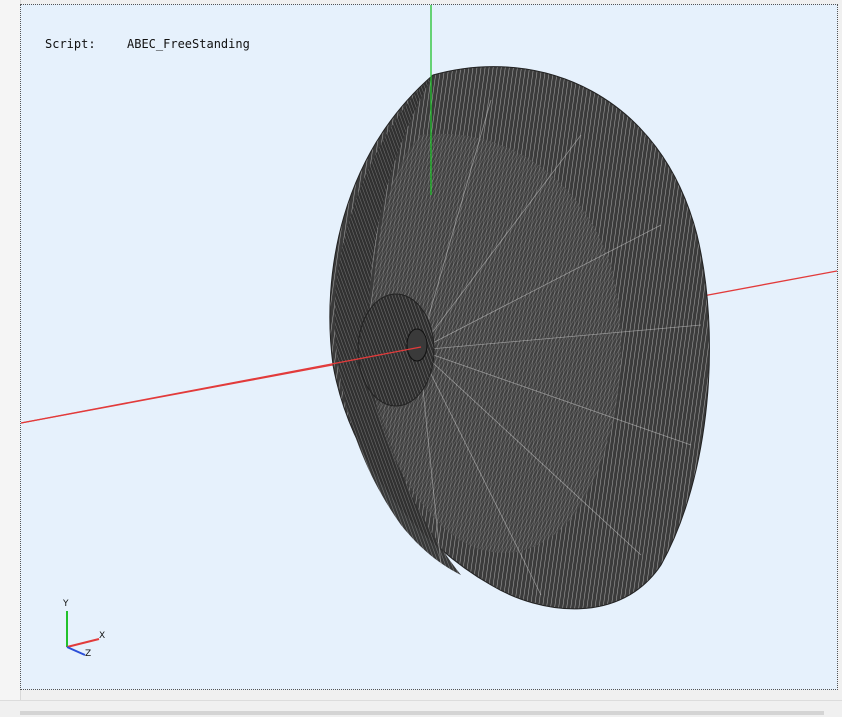 This screenshot has height=717, width=842. Describe the element at coordinates (70, 44) in the screenshot. I see `script-label: Script:` at that location.